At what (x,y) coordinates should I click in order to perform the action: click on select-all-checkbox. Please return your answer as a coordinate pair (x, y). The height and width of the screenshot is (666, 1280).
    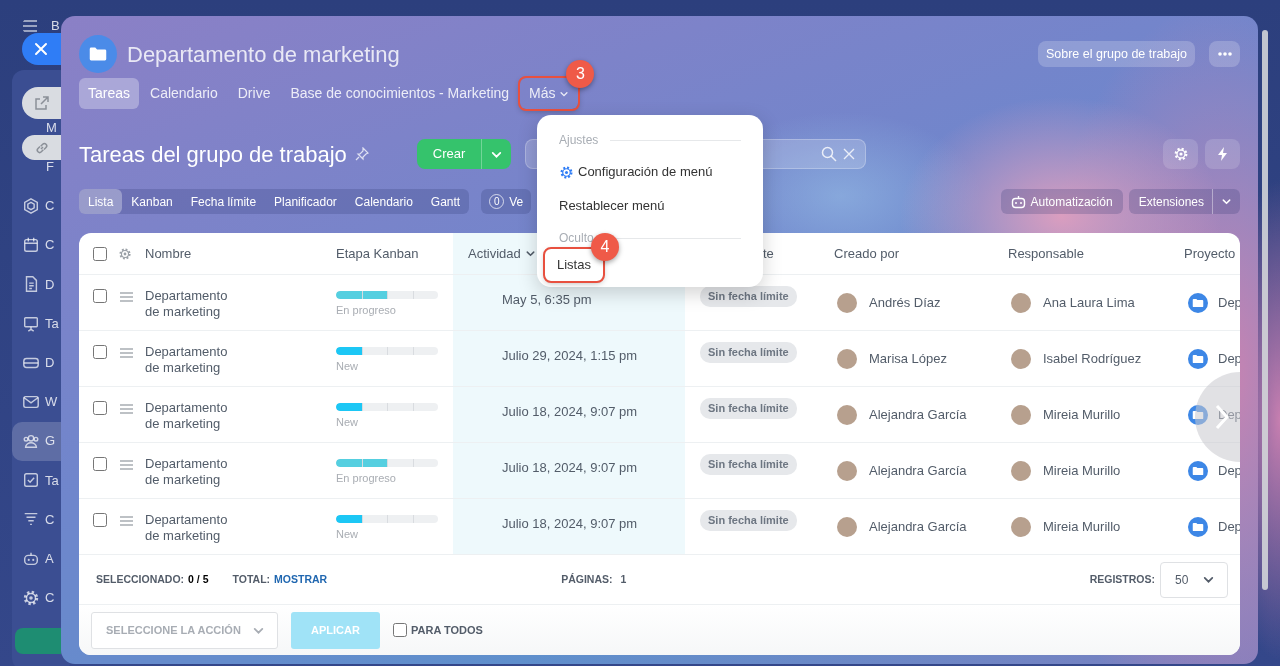
    Looking at the image, I should click on (100, 253).